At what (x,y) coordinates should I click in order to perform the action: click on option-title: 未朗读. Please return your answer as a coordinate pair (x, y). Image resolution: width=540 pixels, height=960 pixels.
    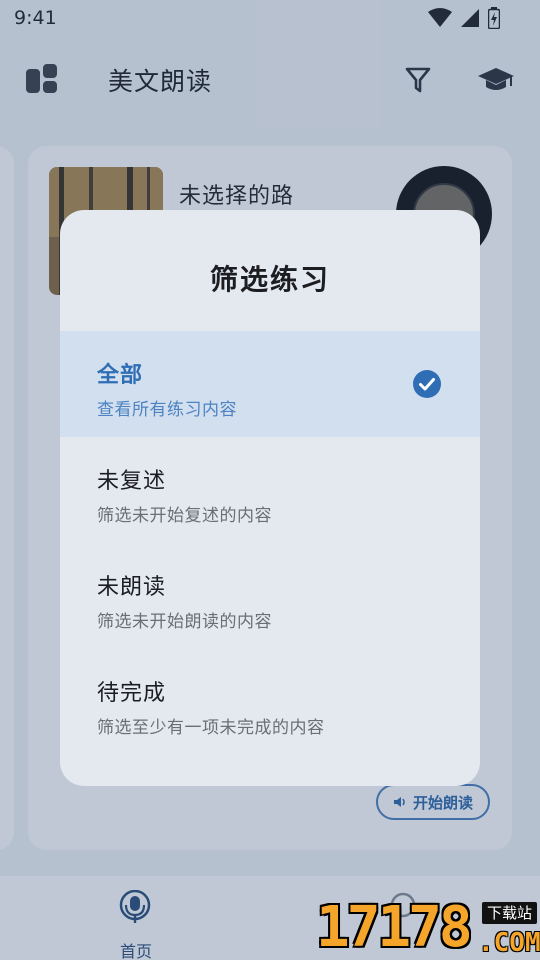
    Looking at the image, I should click on (132, 587).